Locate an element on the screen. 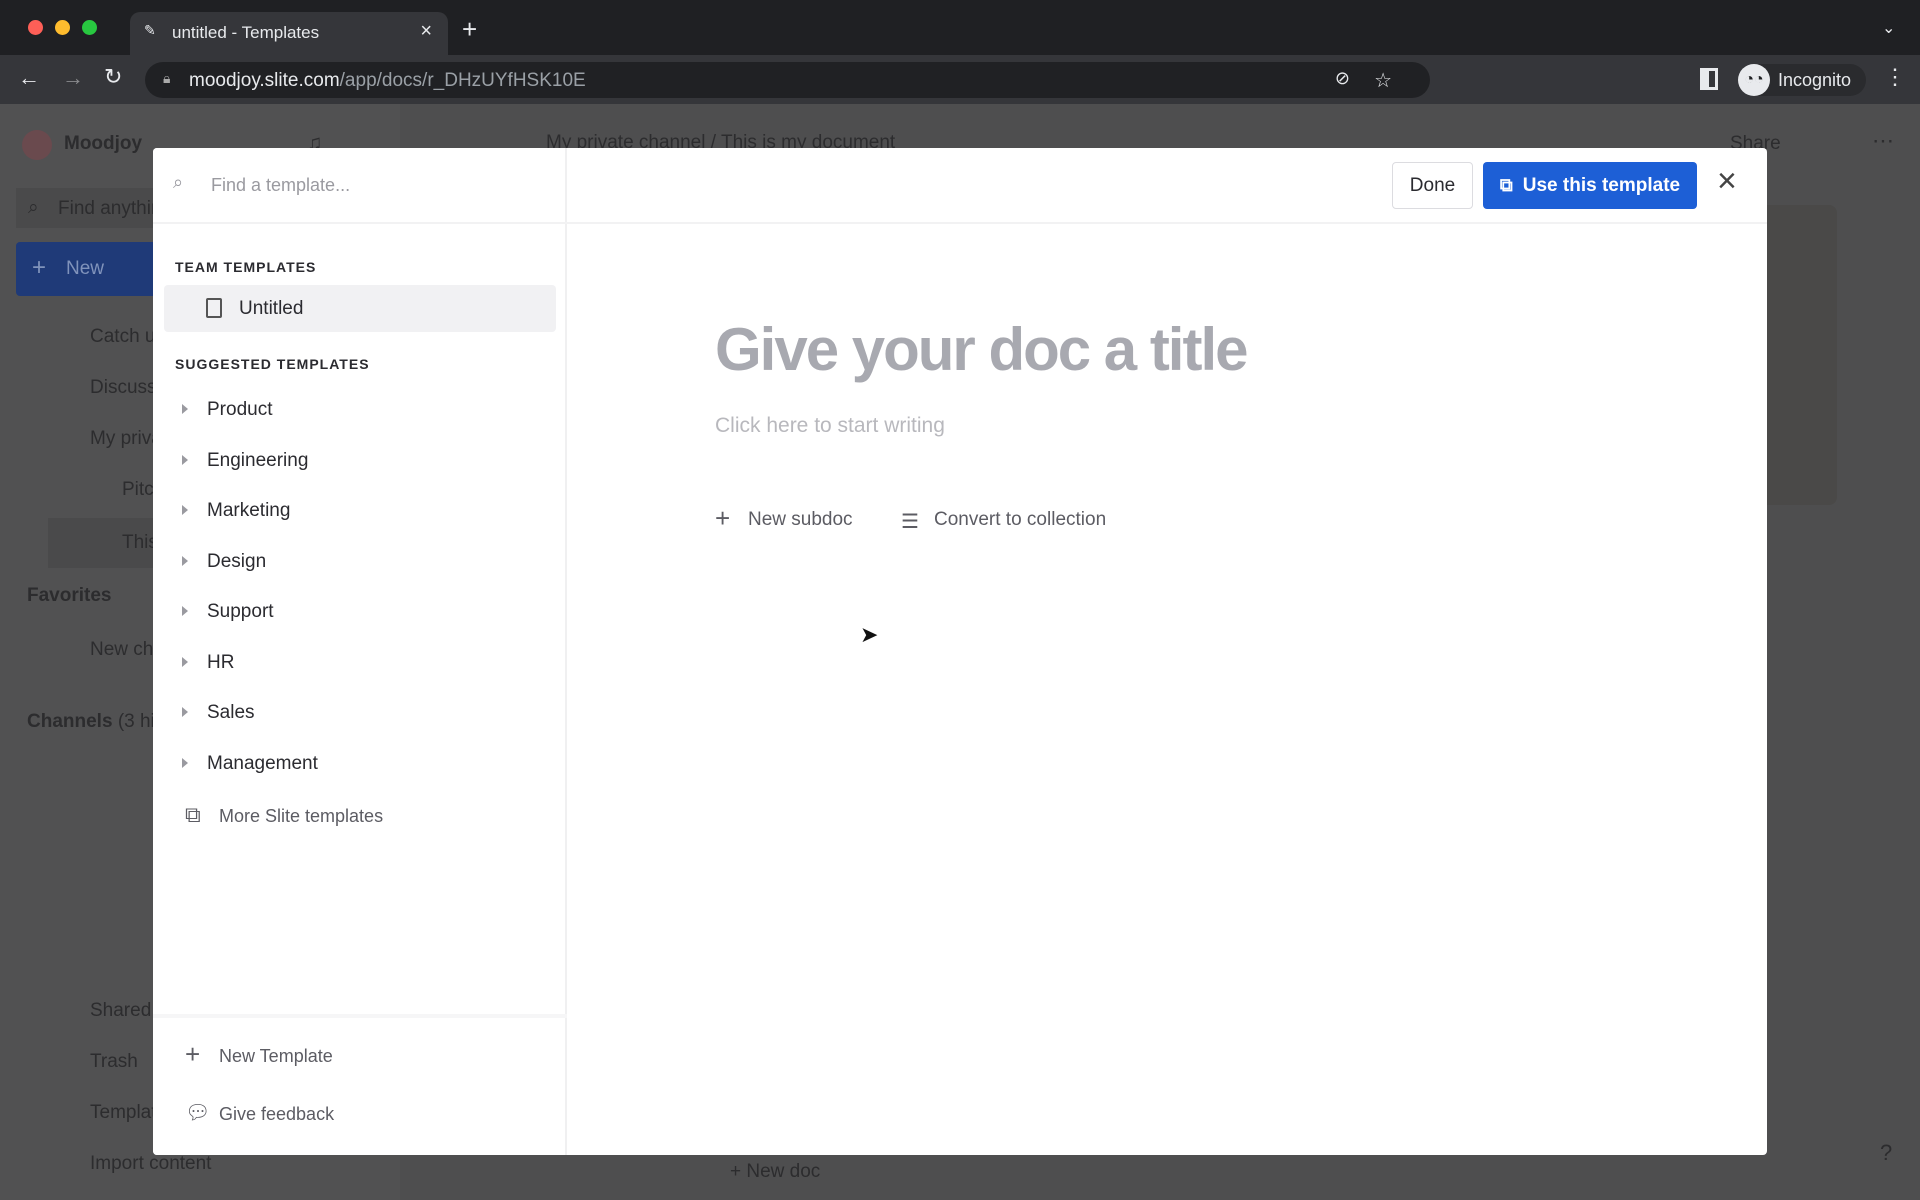  footer-divider is located at coordinates (360, 1016).